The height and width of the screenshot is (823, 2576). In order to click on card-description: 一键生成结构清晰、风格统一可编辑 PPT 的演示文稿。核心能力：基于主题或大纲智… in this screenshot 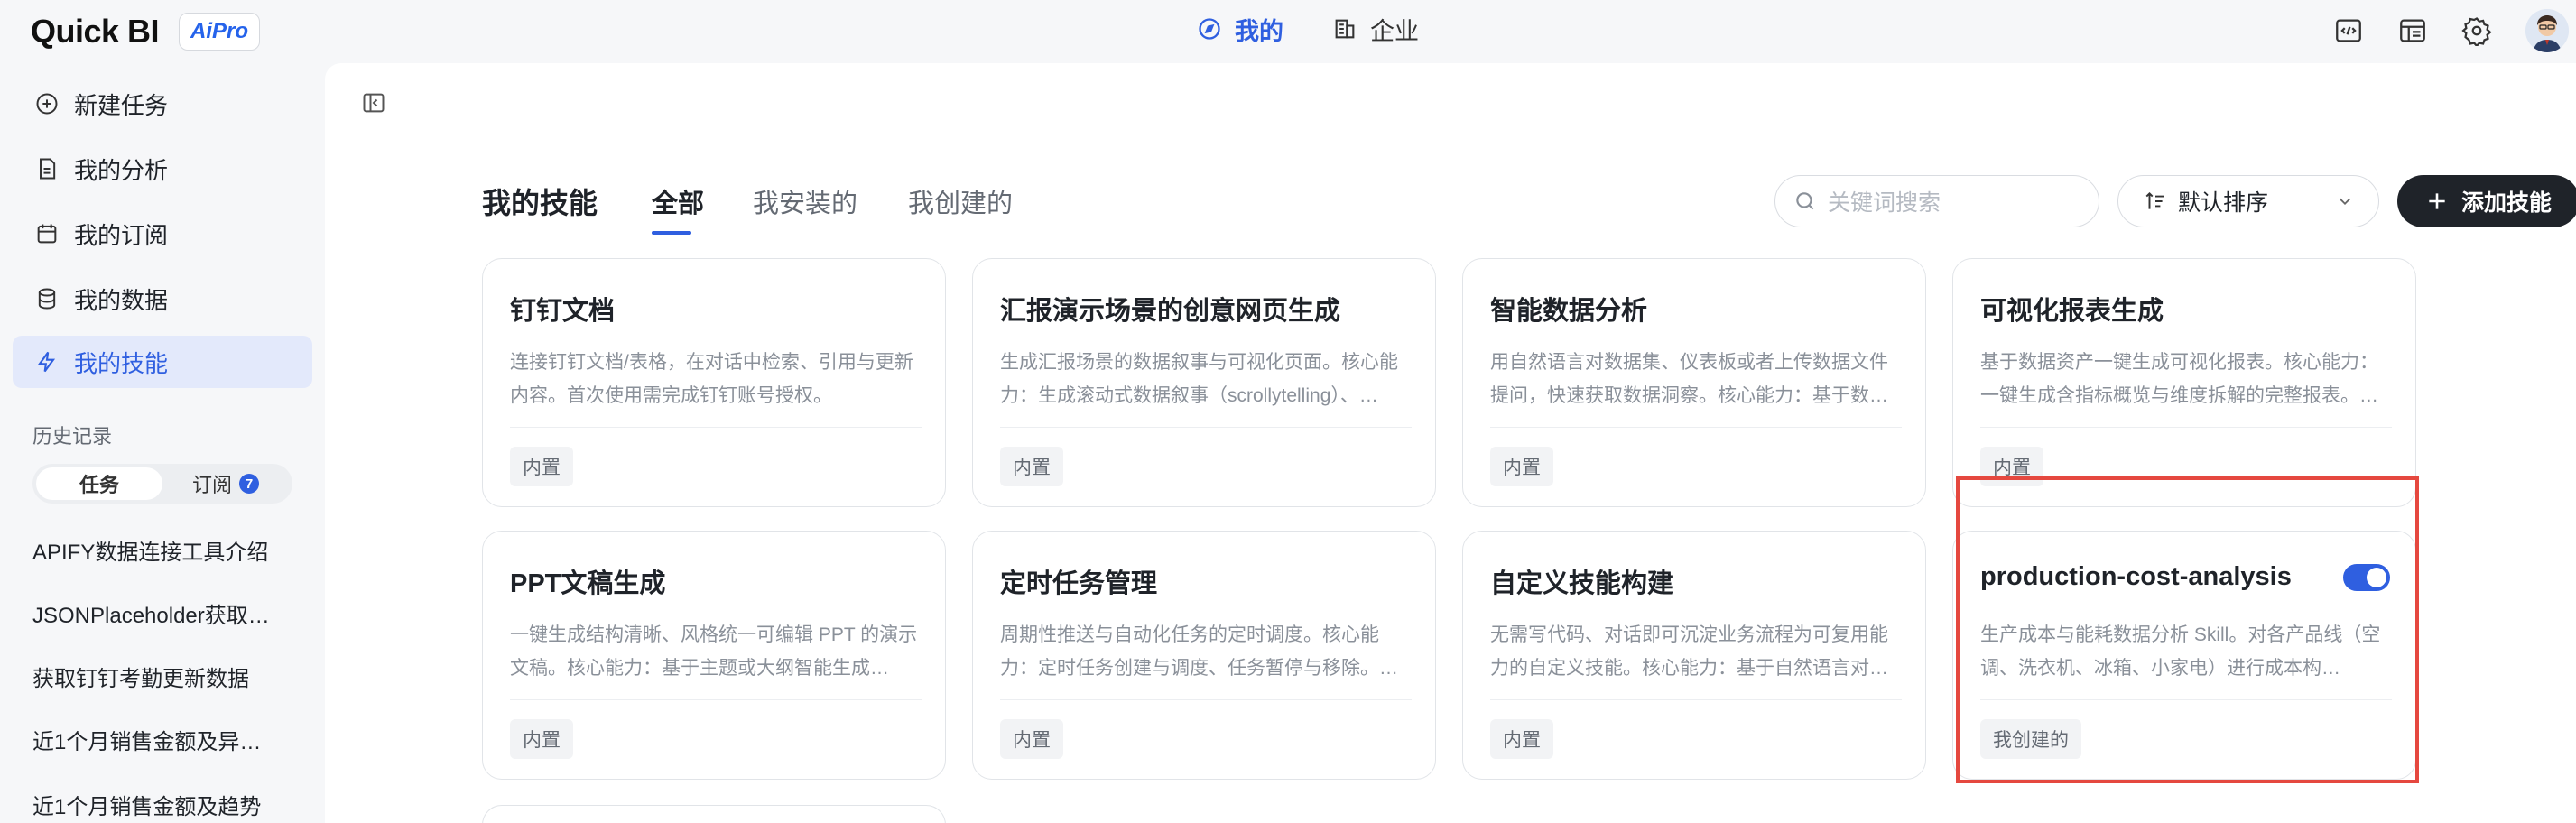, I will do `click(714, 652)`.